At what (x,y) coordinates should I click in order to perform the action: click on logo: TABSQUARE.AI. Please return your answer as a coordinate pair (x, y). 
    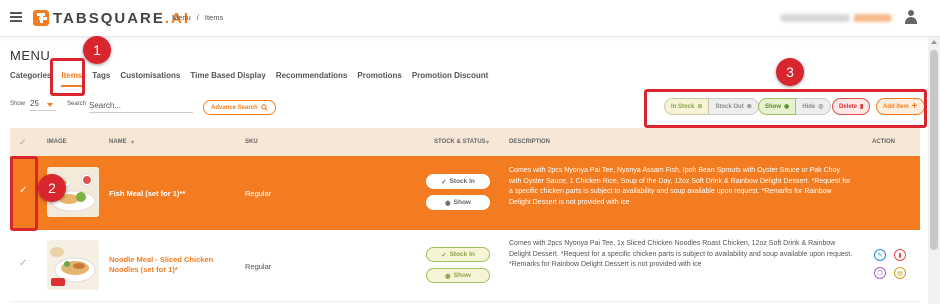
    Looking at the image, I should click on (111, 18).